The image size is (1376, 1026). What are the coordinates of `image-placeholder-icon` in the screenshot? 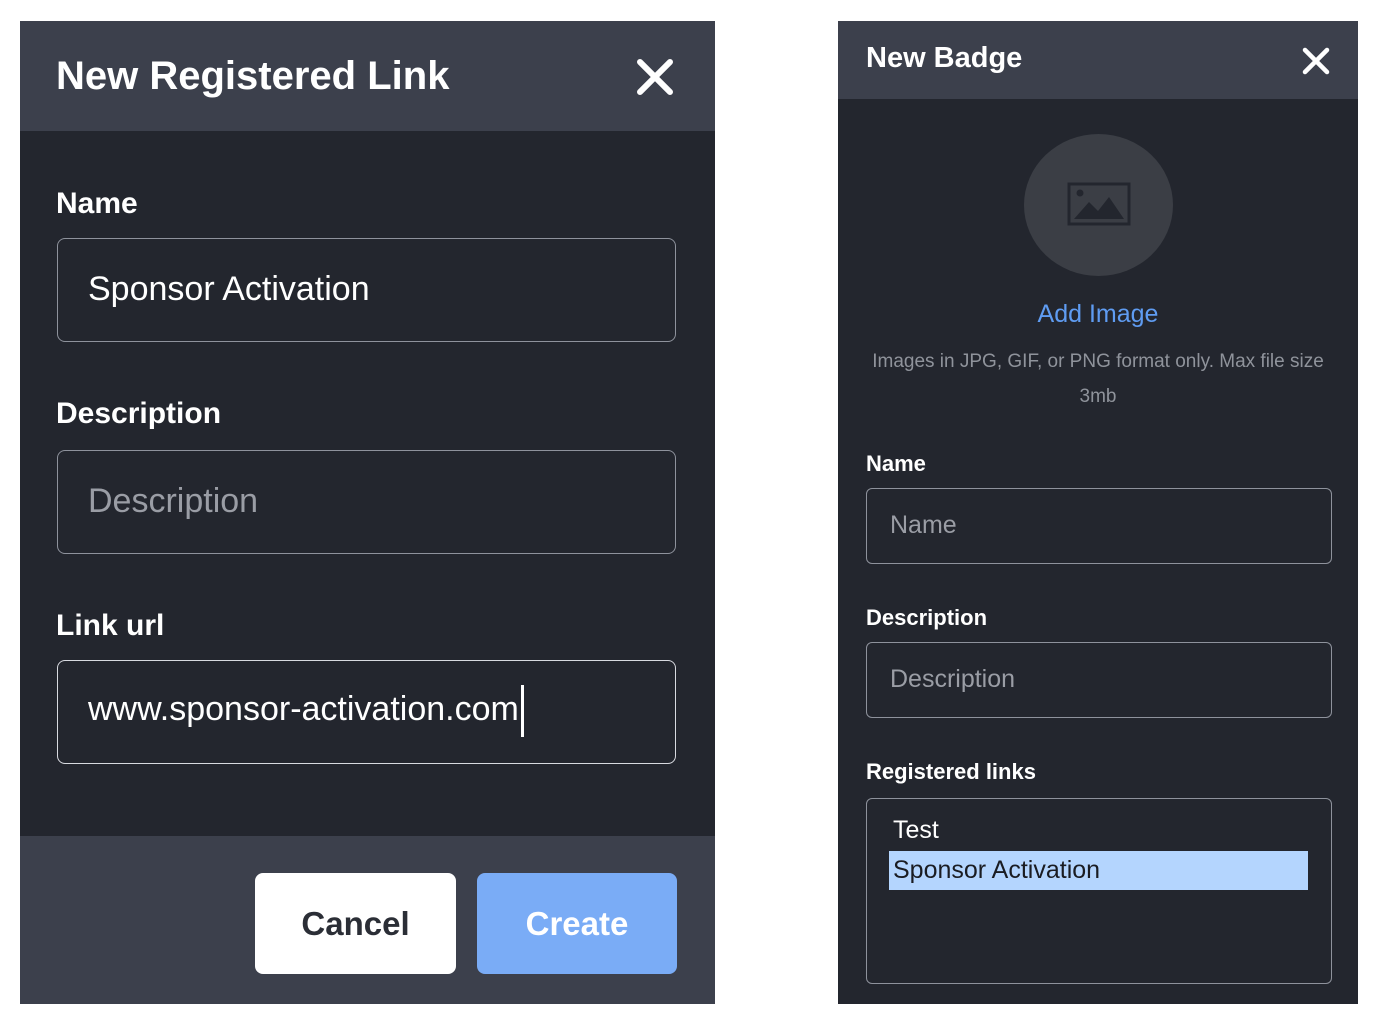 It's located at (1099, 204).